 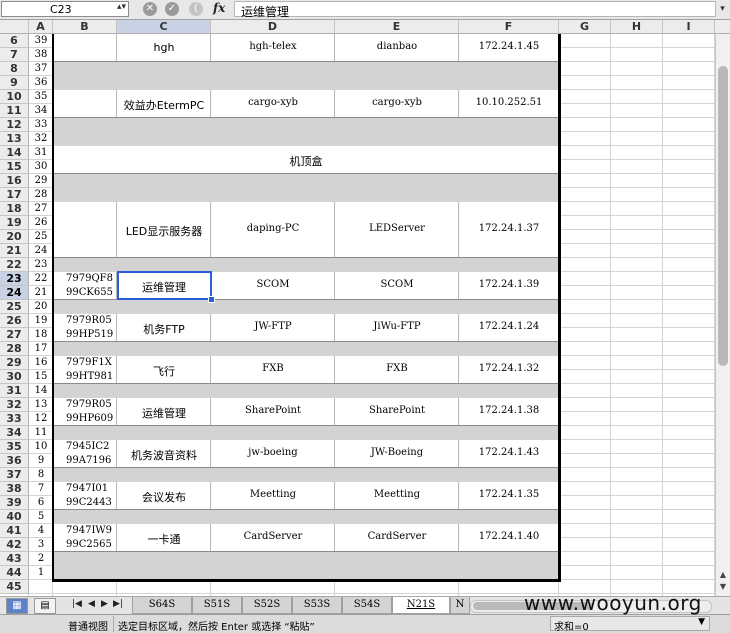 What do you see at coordinates (273, 284) in the screenshot?
I see `cell-d: SCOM` at bounding box center [273, 284].